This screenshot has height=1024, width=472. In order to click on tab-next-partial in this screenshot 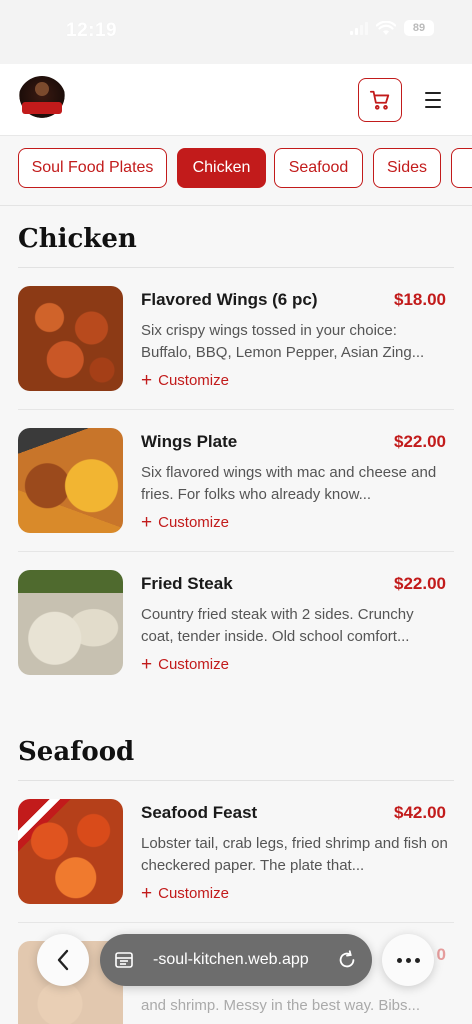, I will do `click(461, 168)`.